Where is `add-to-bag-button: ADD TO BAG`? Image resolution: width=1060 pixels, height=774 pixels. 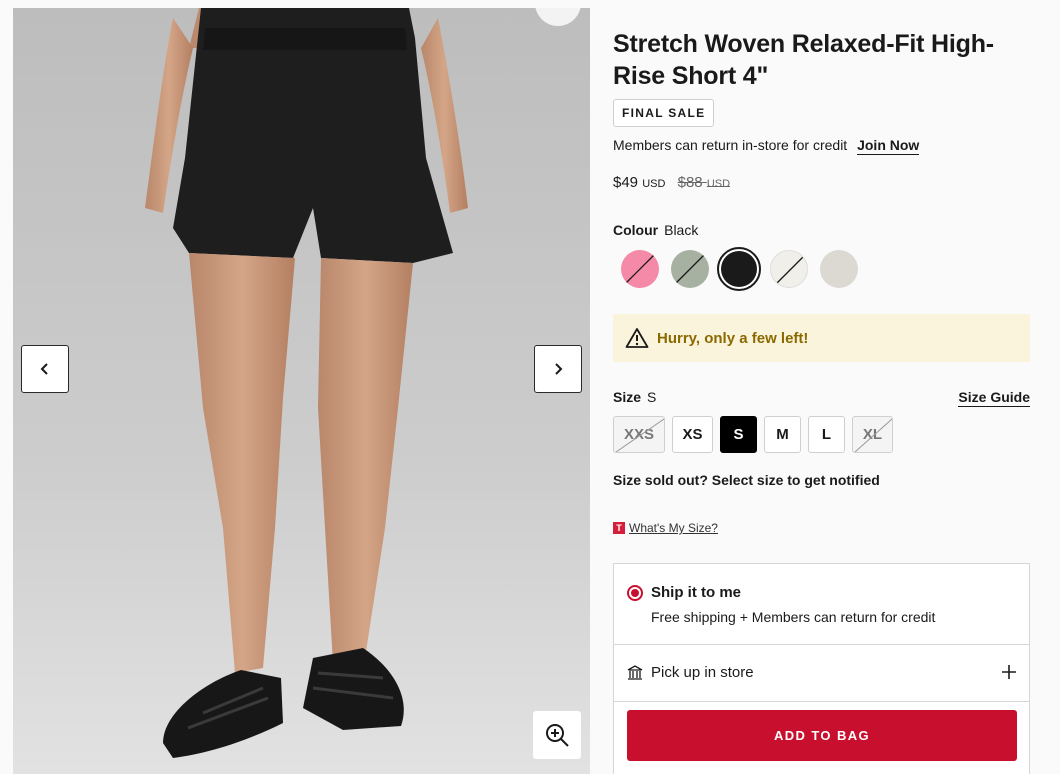 add-to-bag-button: ADD TO BAG is located at coordinates (822, 735).